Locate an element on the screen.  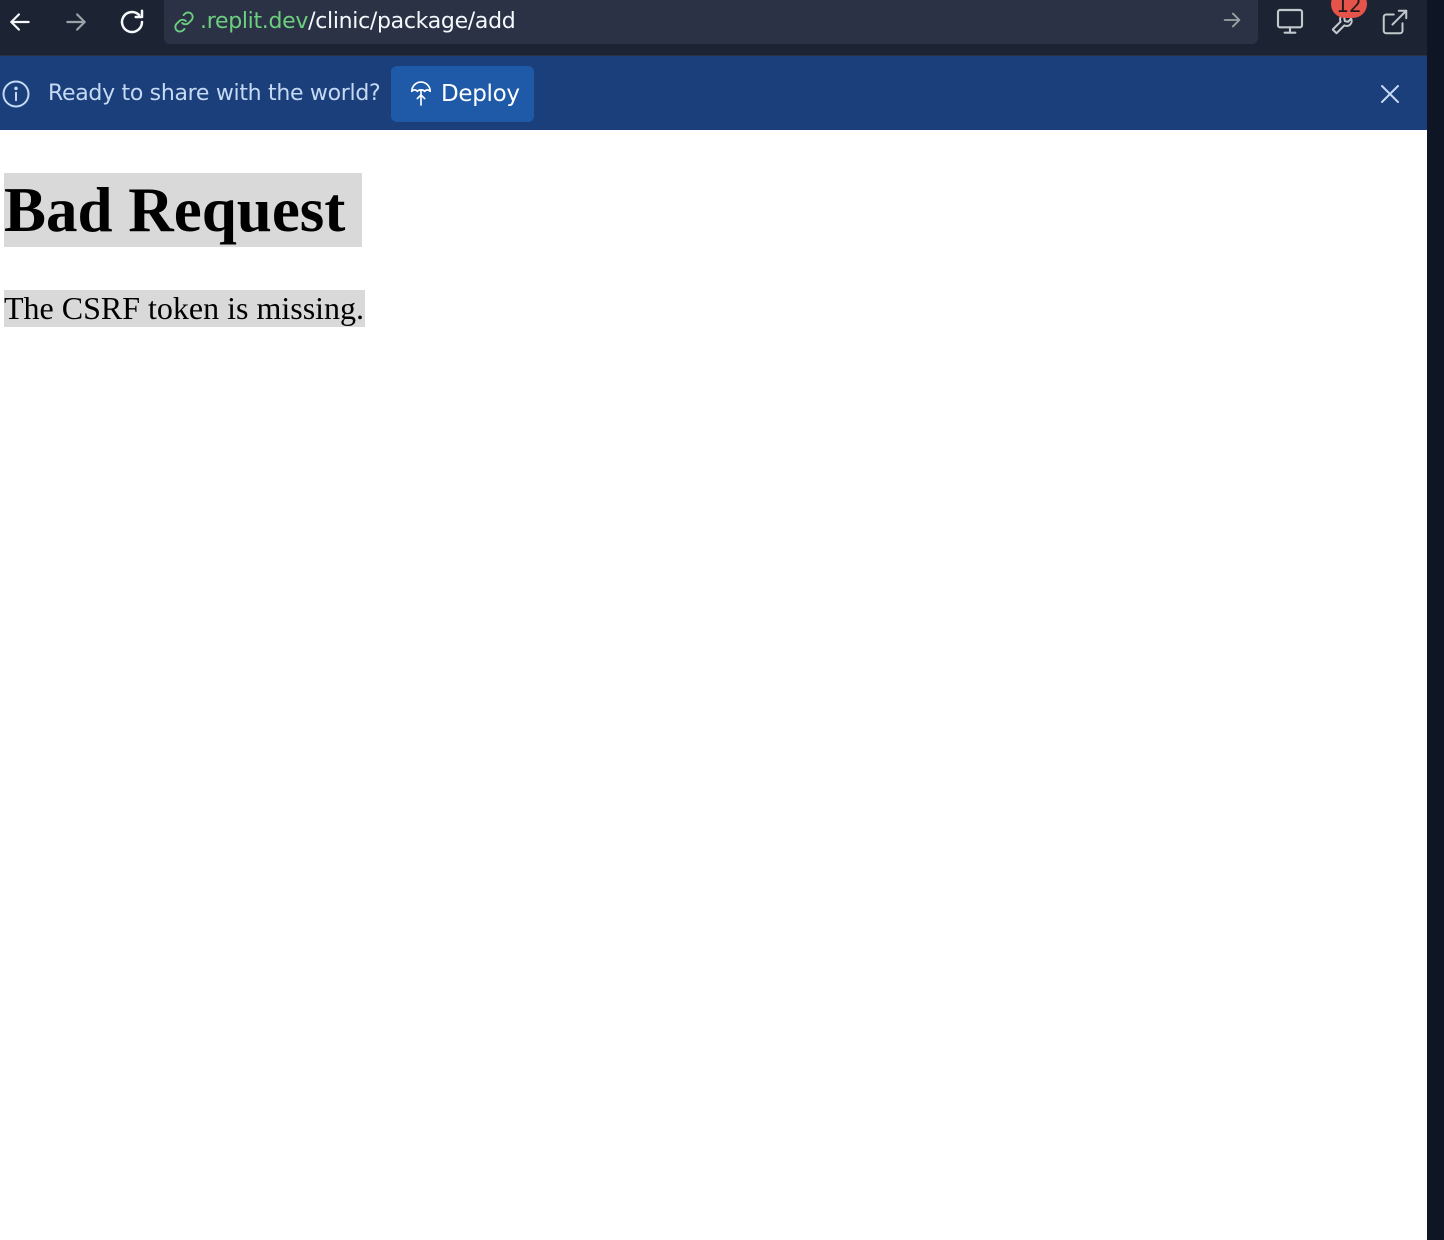
back-button is located at coordinates (20, 22).